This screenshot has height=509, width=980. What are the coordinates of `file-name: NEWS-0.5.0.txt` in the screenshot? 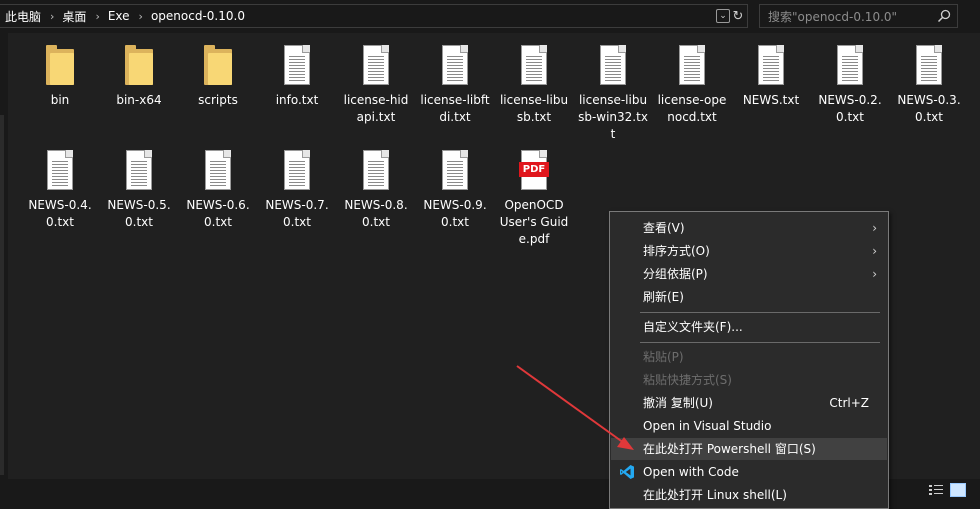 It's located at (139, 213).